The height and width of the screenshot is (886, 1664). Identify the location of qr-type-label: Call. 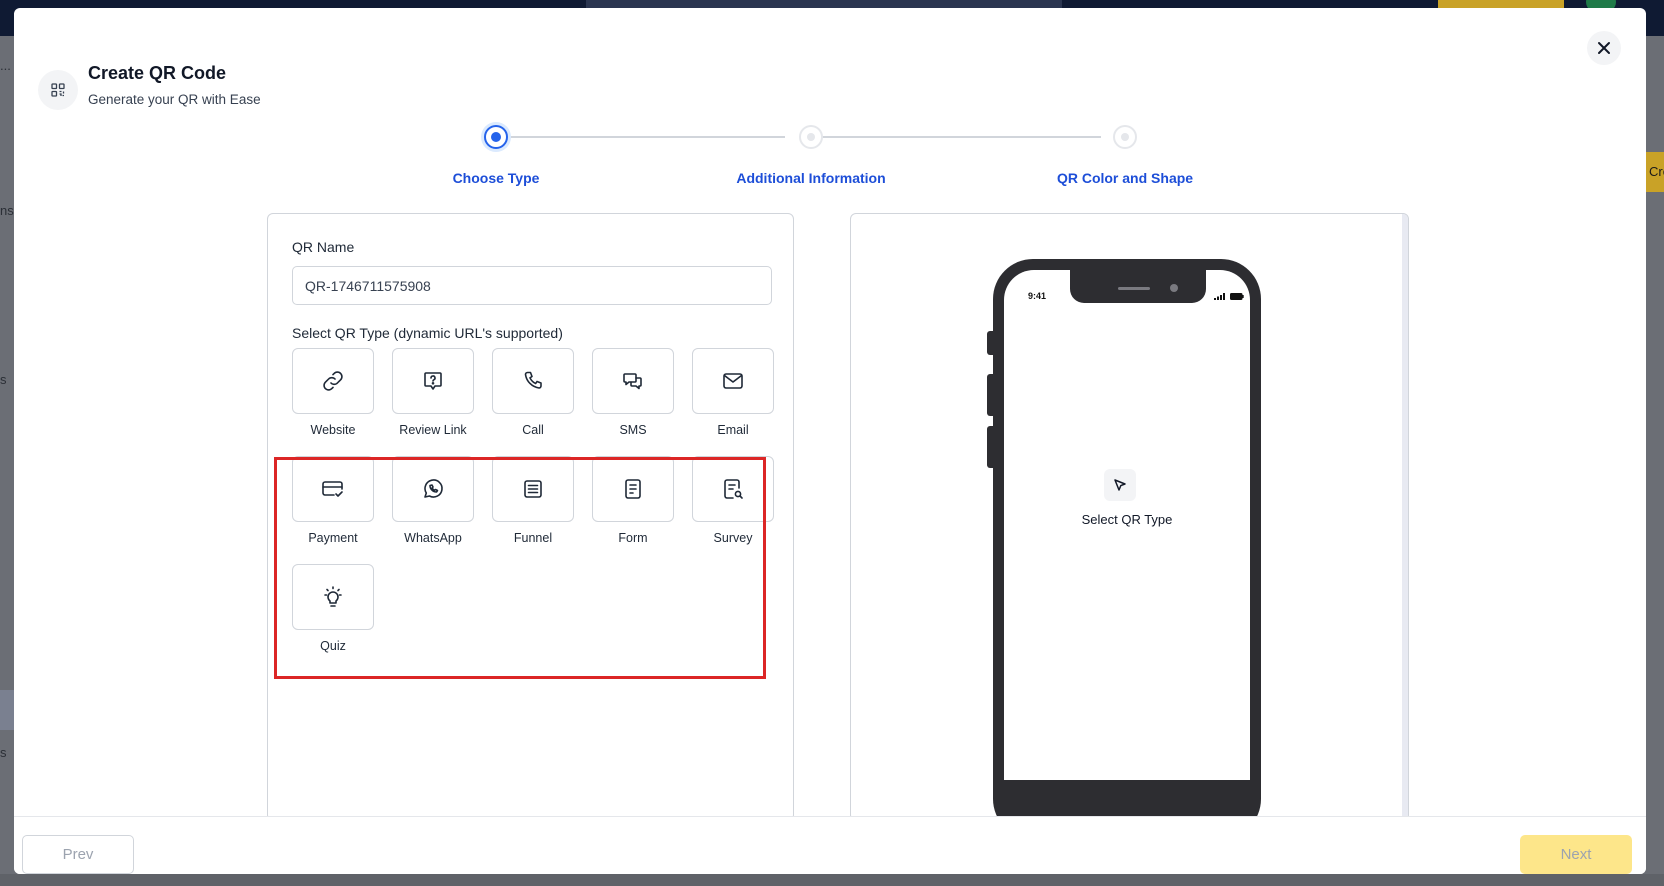
(533, 430).